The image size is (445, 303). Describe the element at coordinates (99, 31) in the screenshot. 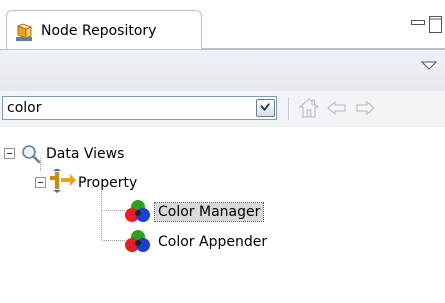

I see `tab-title: Node Repository` at that location.